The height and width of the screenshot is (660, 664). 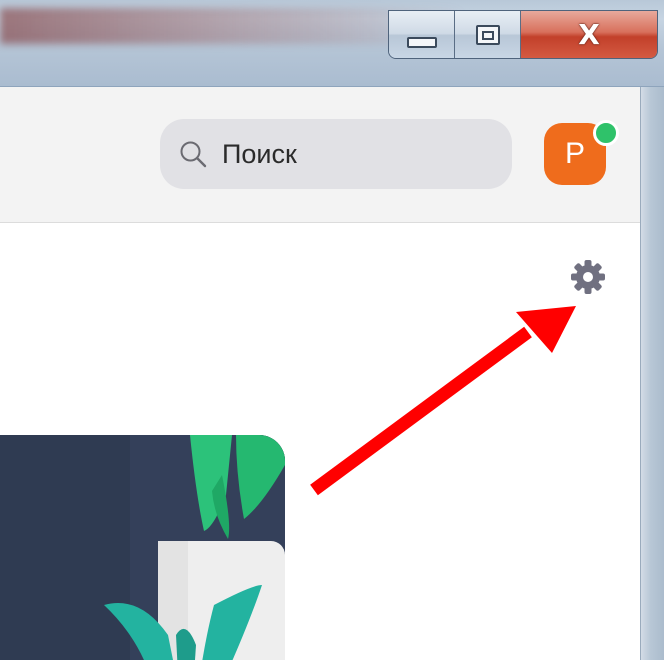 What do you see at coordinates (193, 154) in the screenshot?
I see `search-icon` at bounding box center [193, 154].